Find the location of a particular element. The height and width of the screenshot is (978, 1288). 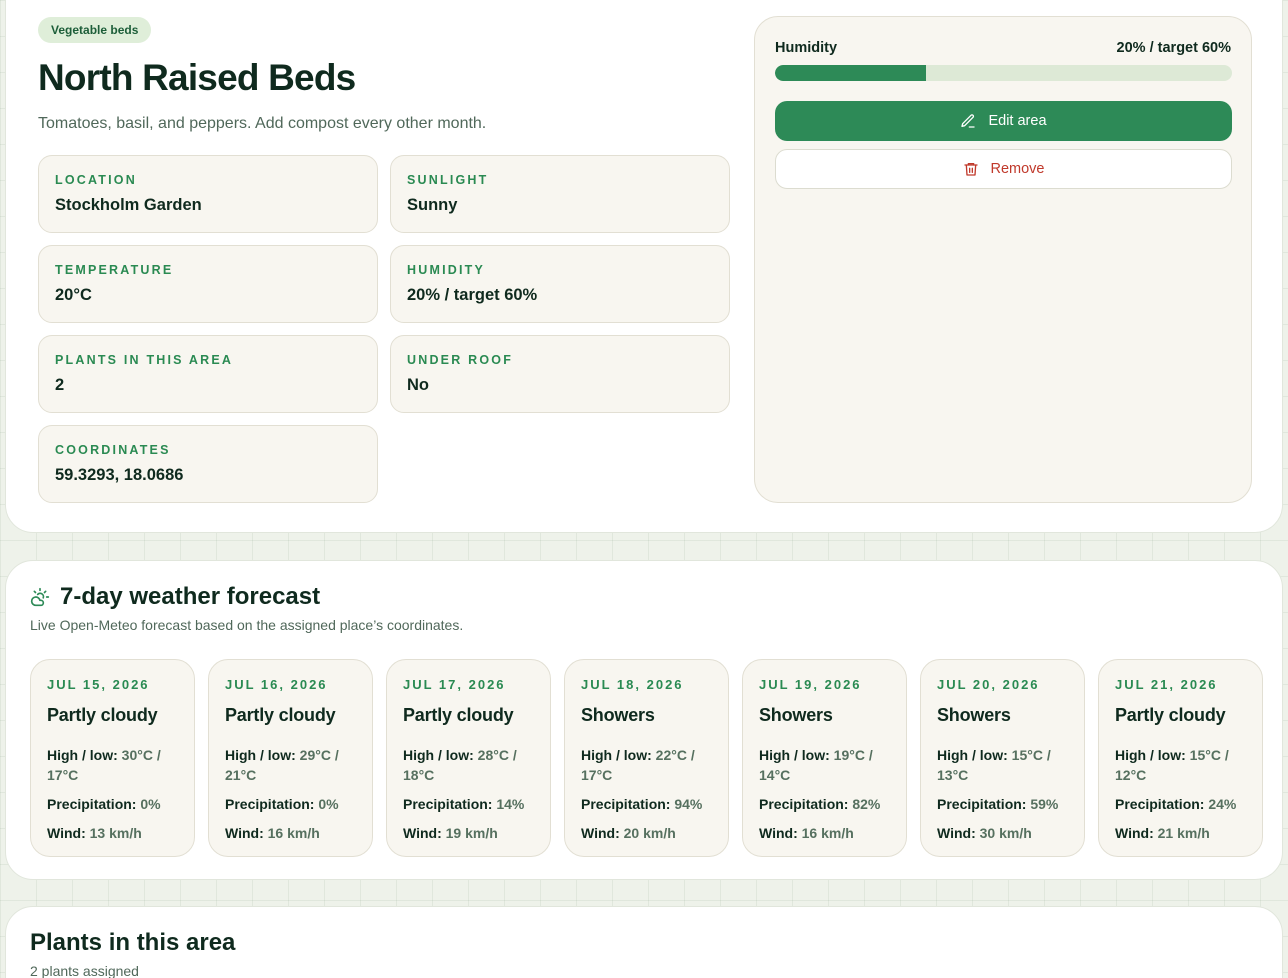

info-value: 20% / target 60% is located at coordinates (472, 295).